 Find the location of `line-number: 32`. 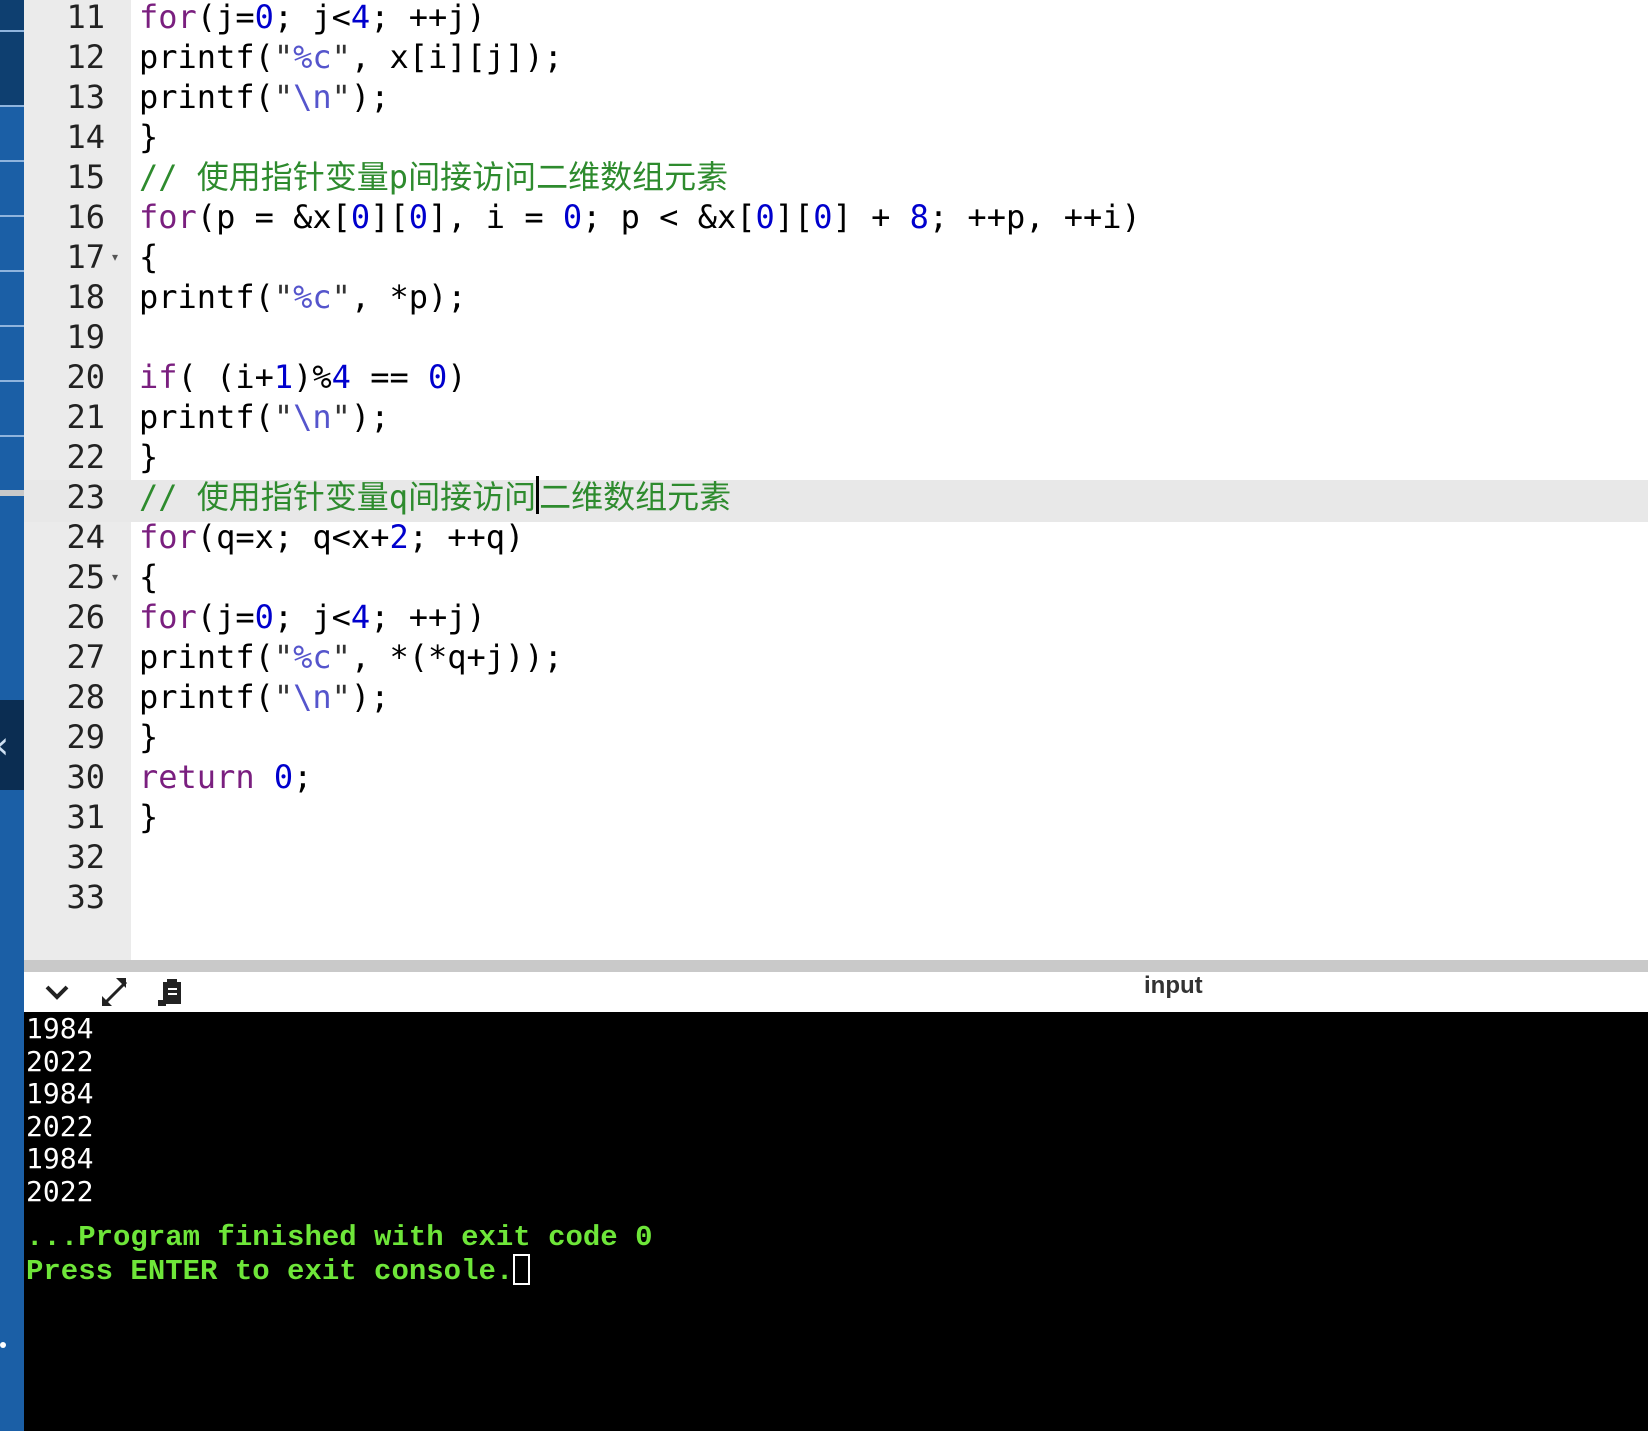

line-number: 32 is located at coordinates (85, 857).